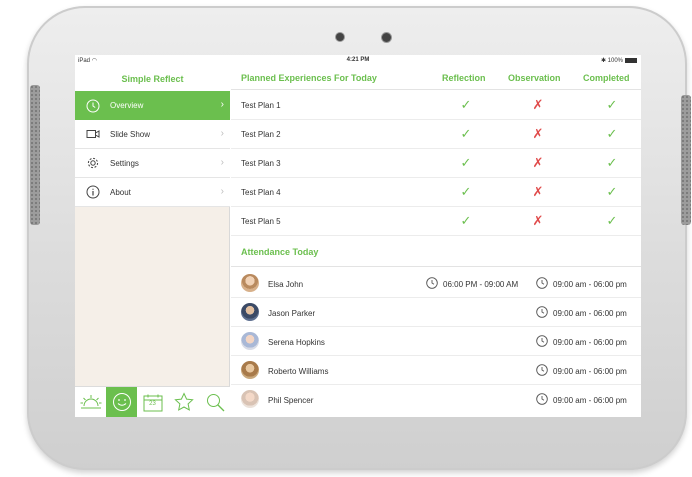 The height and width of the screenshot is (477, 692). What do you see at coordinates (606, 78) in the screenshot?
I see `column-completed: Completed` at bounding box center [606, 78].